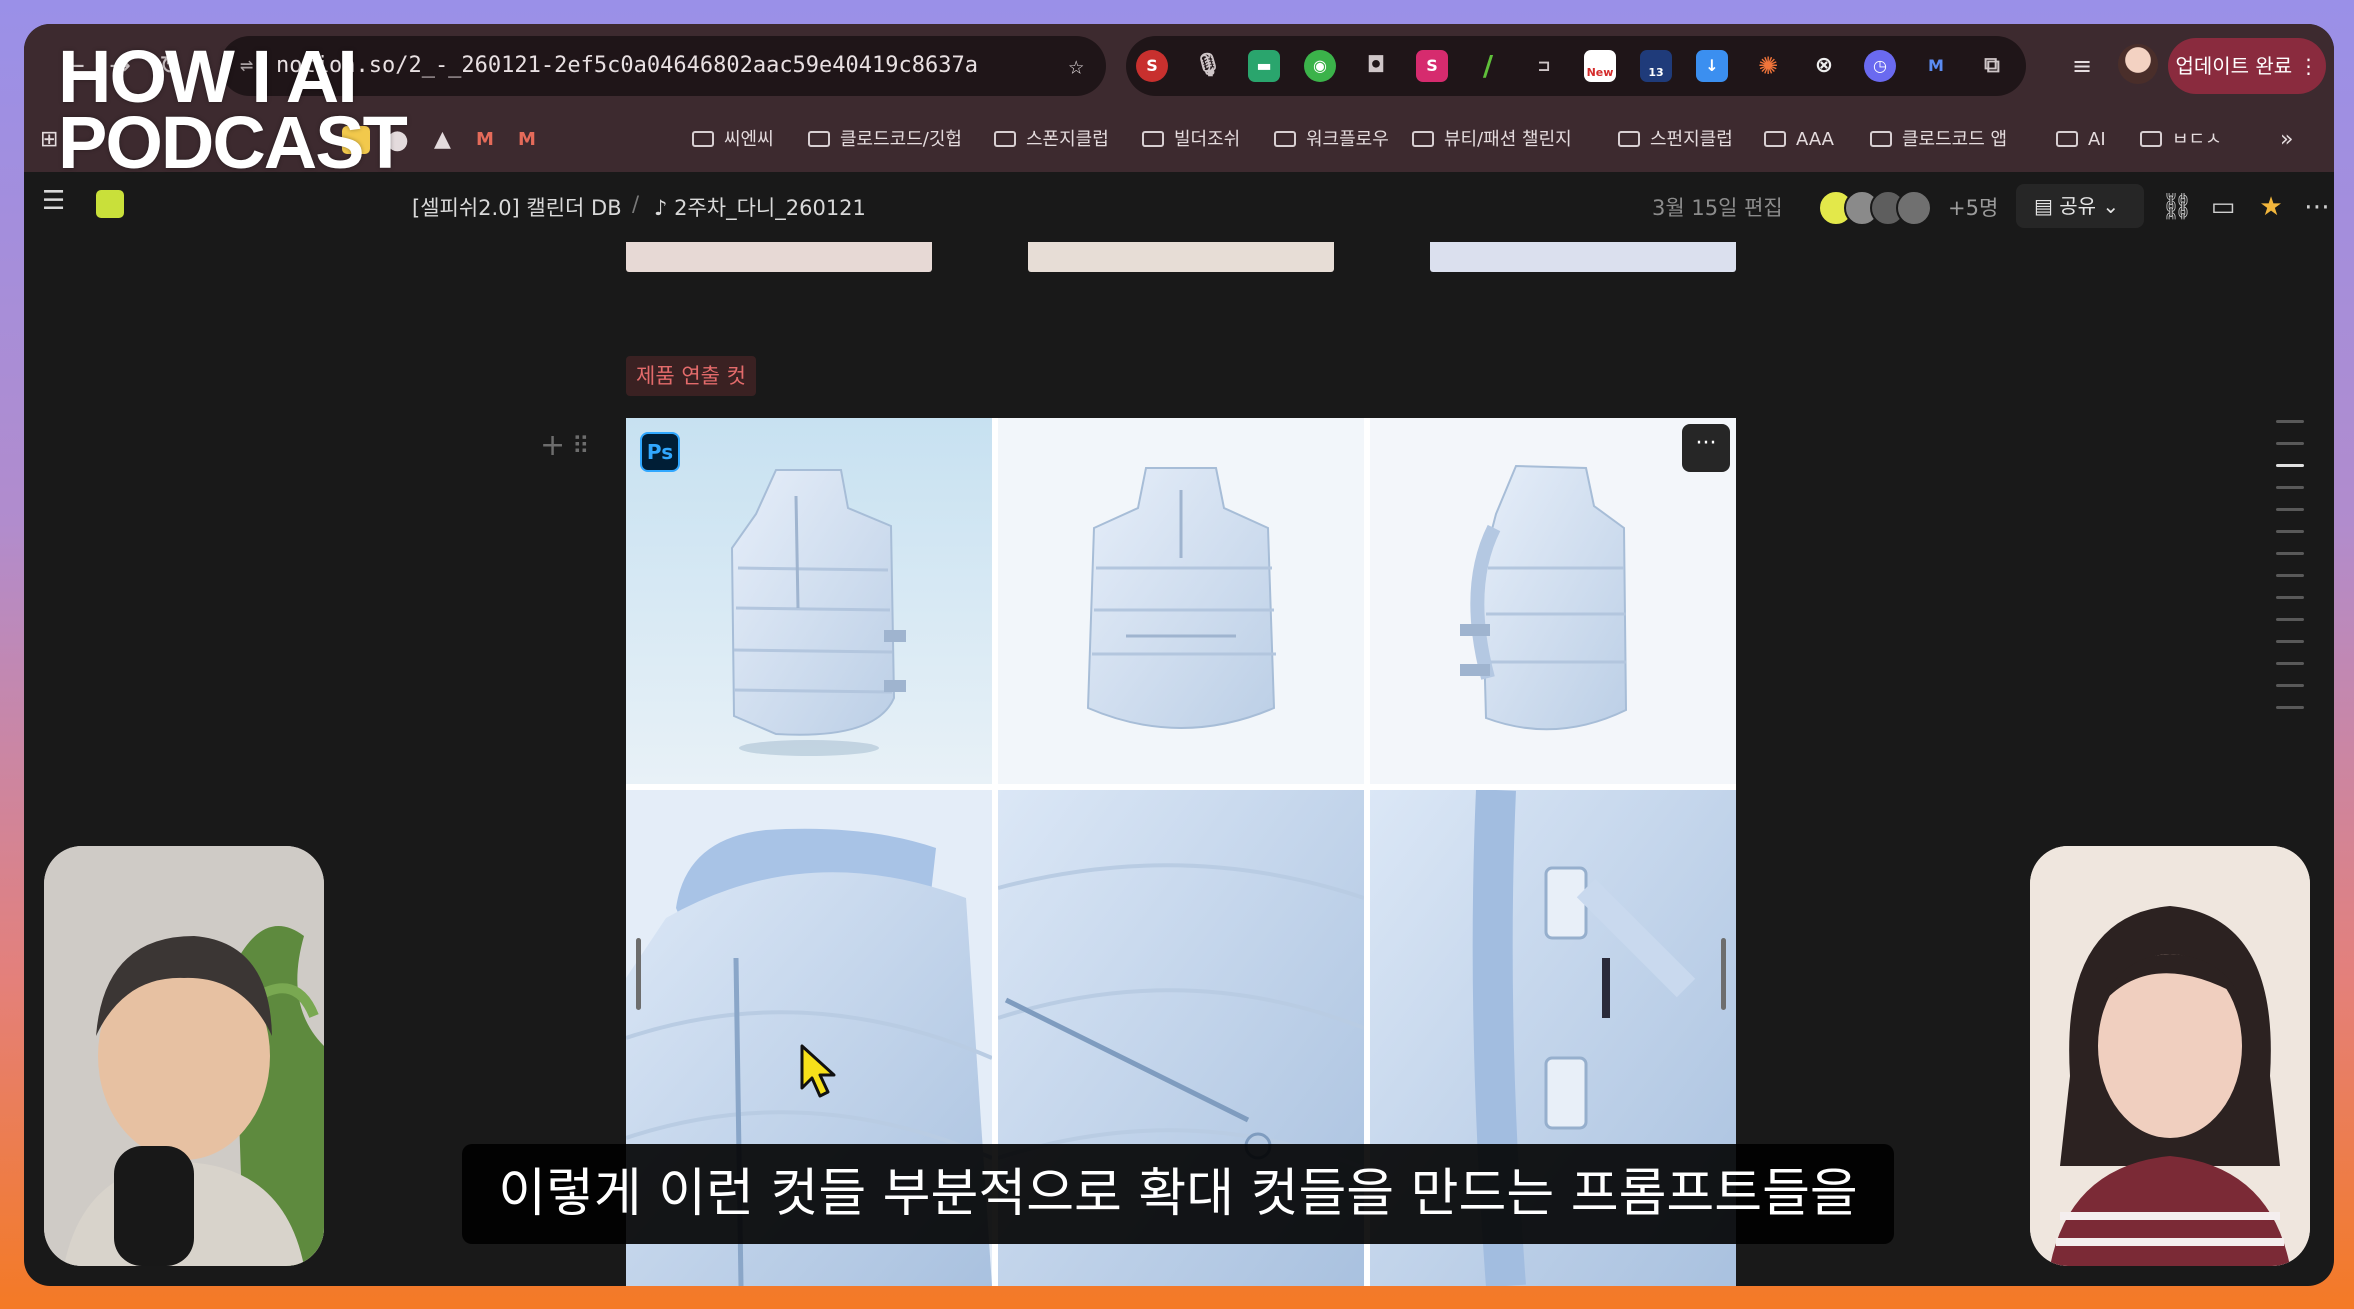 The height and width of the screenshot is (1309, 2354). Describe the element at coordinates (1824, 66) in the screenshot. I see `extension-aperture-icon: ⊗` at that location.